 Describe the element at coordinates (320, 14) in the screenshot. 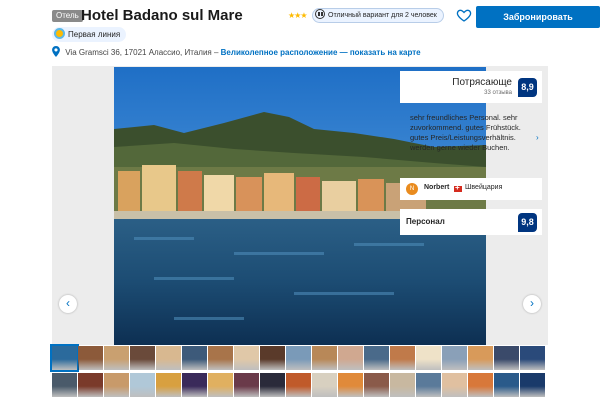

I see `people-icon` at that location.